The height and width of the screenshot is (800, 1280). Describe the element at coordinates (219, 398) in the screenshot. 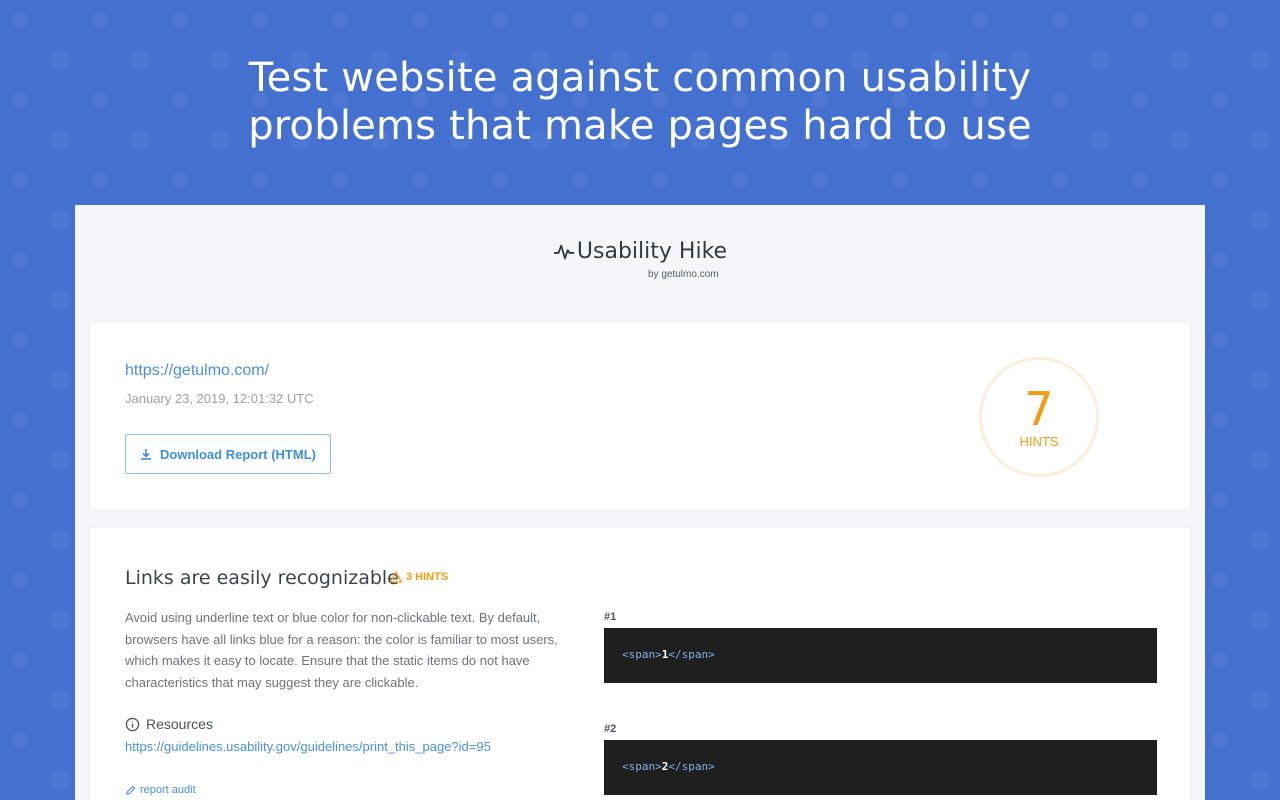

I see `scan-date: January 23, 2019, 12:01:32 UTC` at that location.